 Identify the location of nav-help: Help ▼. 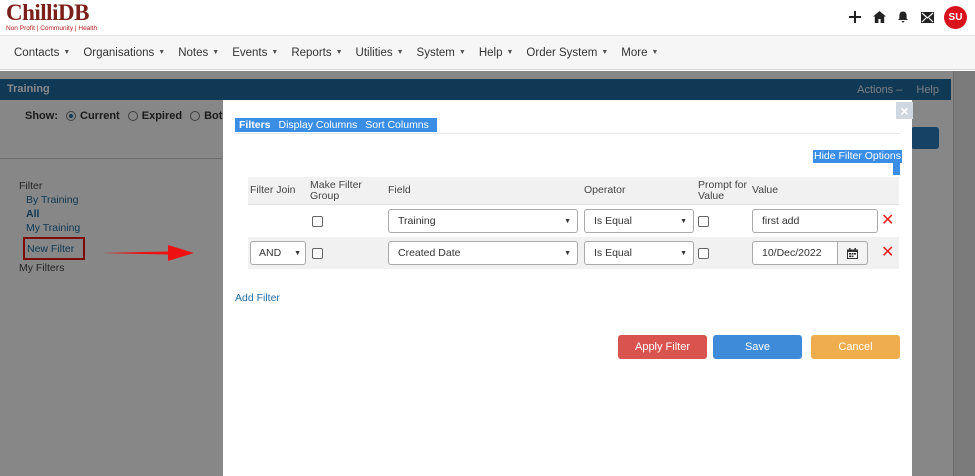
(496, 53).